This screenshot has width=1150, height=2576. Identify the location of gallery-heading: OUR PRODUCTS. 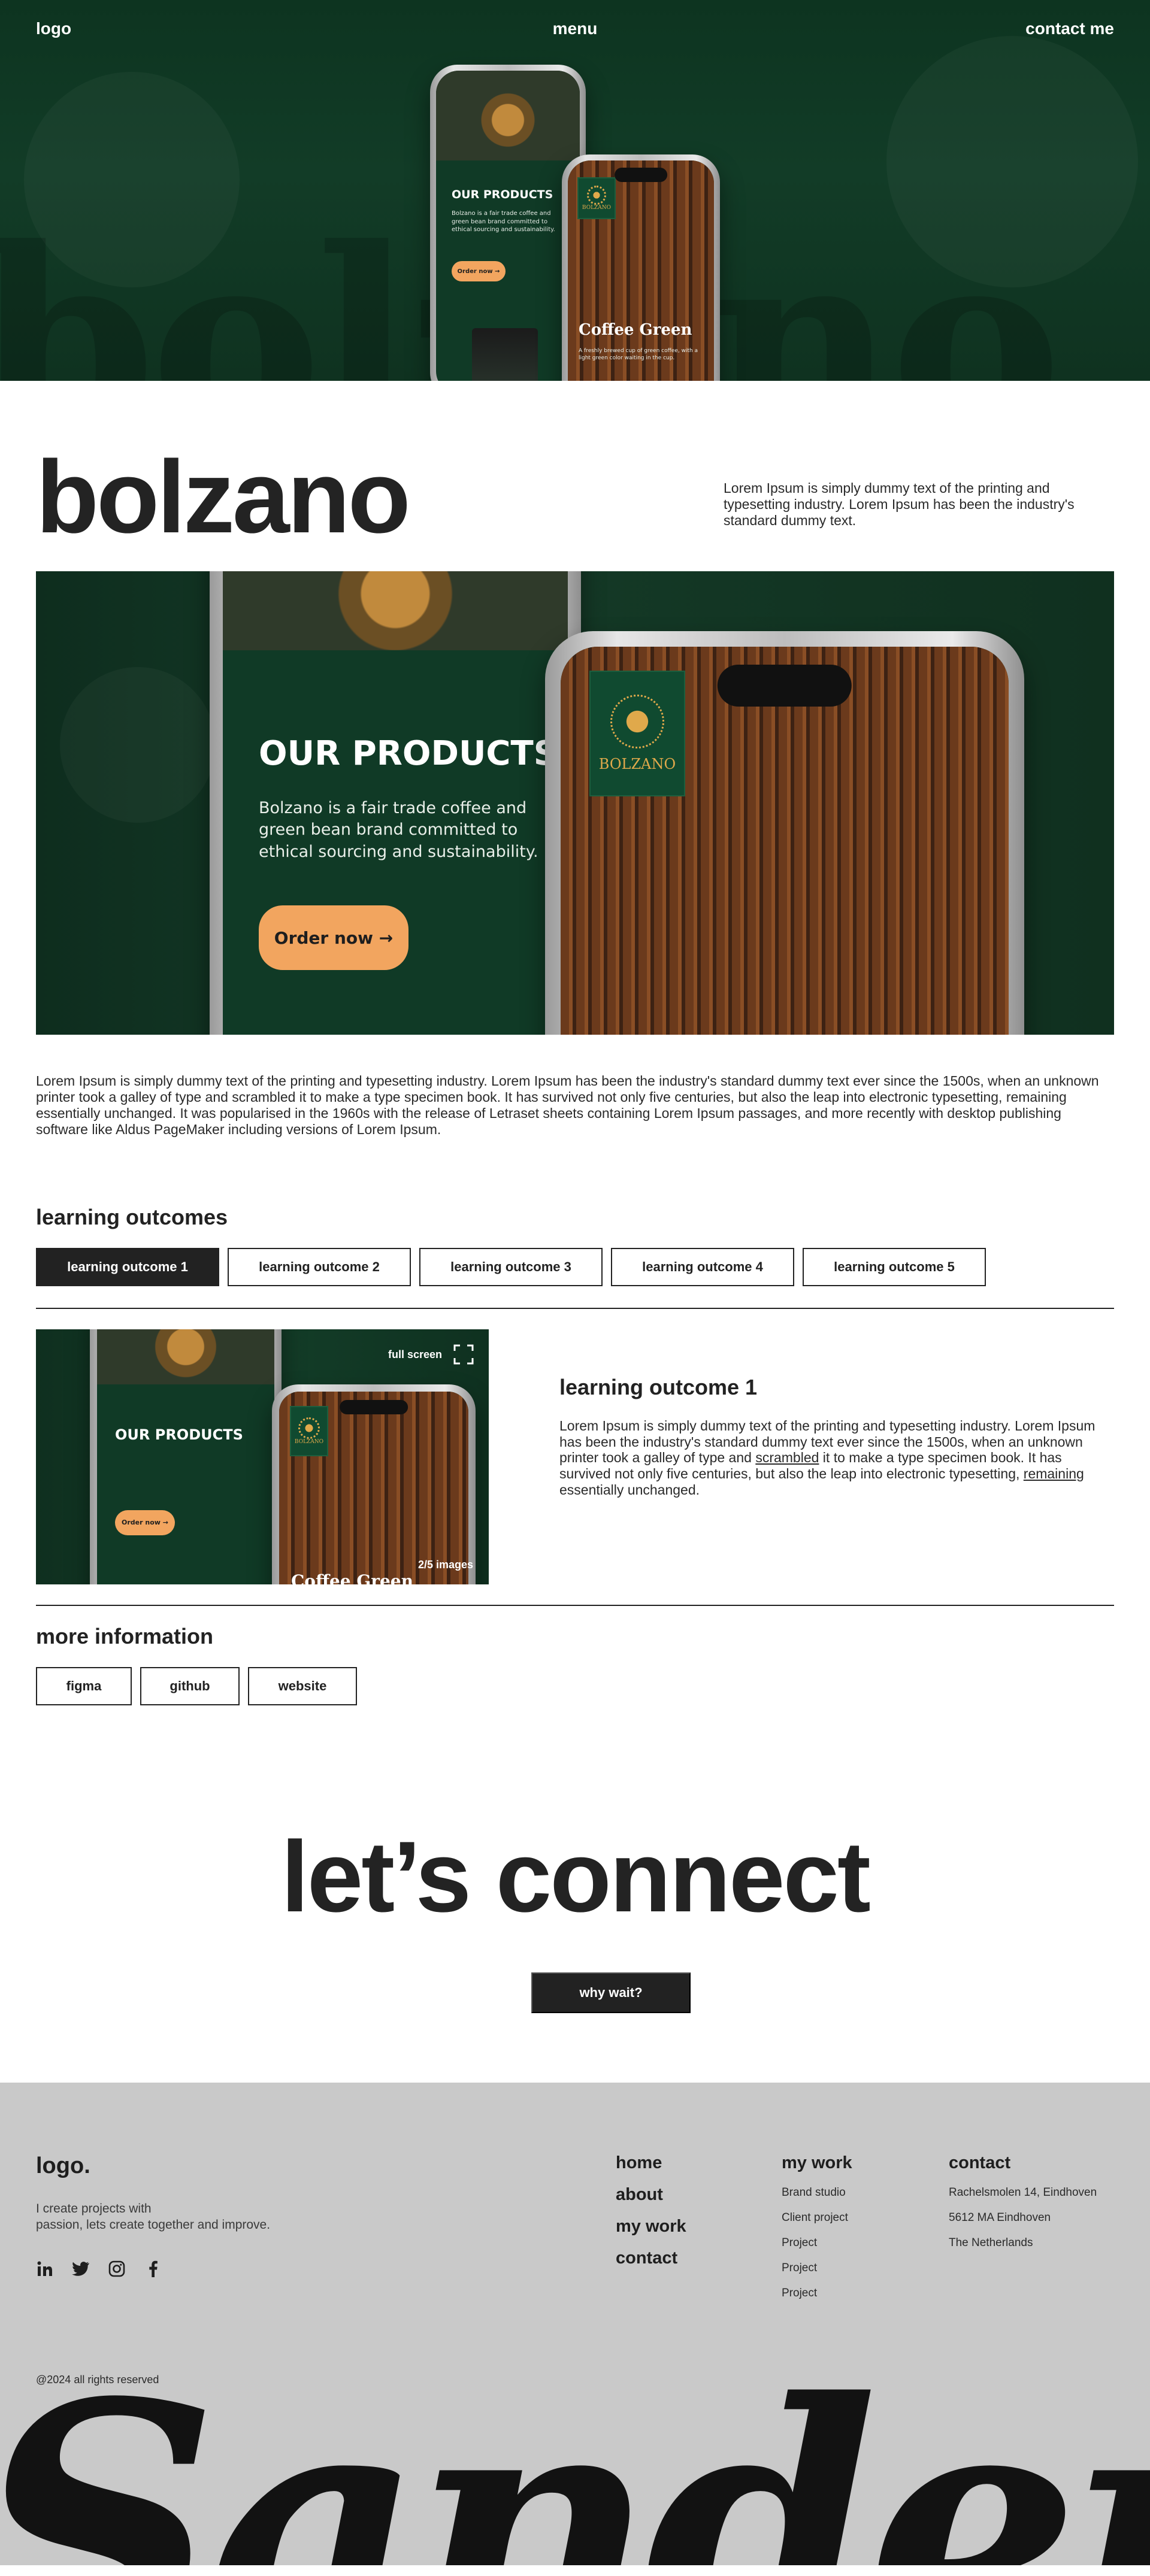
(179, 1434).